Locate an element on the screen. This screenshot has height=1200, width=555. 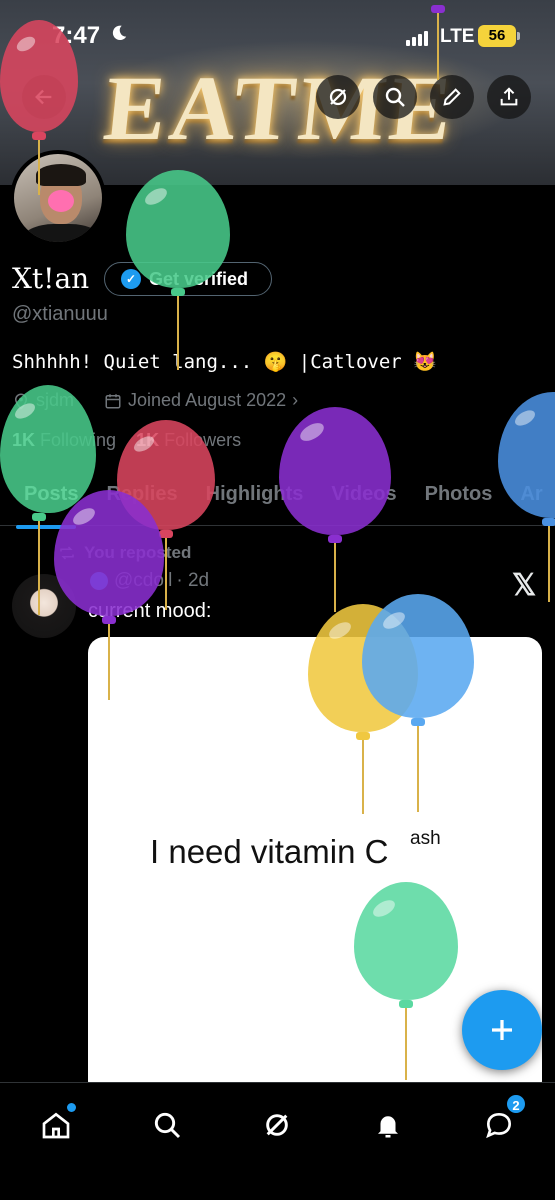
nav-notifications is located at coordinates (388, 1125).